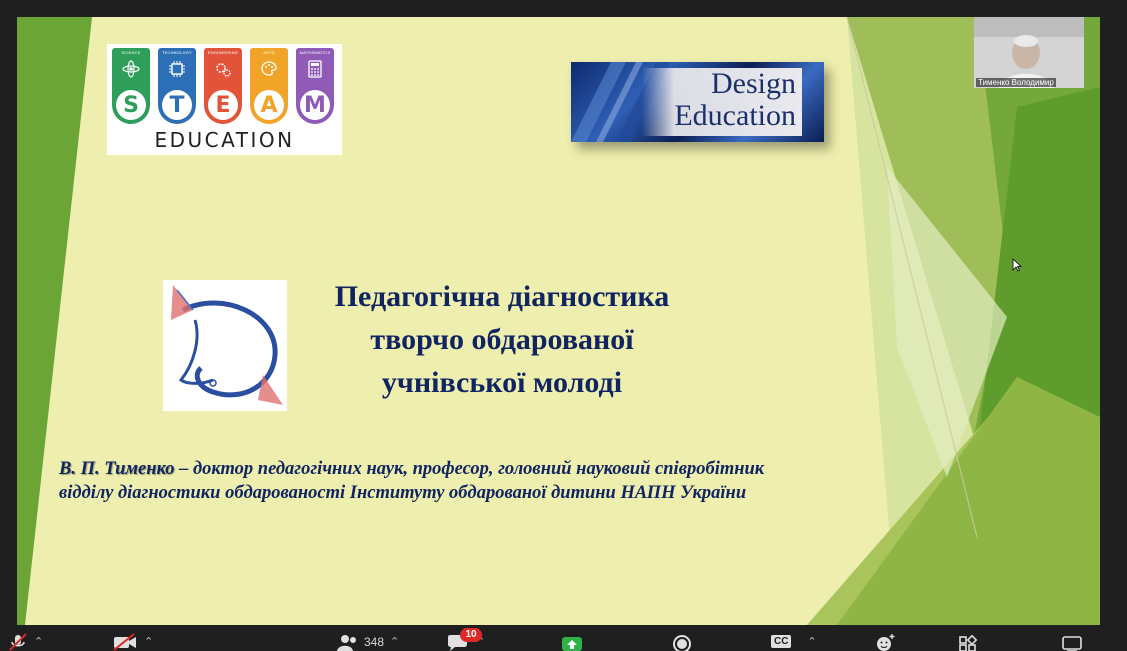 This screenshot has height=651, width=1127. I want to click on participants-count: 348, so click(374, 641).